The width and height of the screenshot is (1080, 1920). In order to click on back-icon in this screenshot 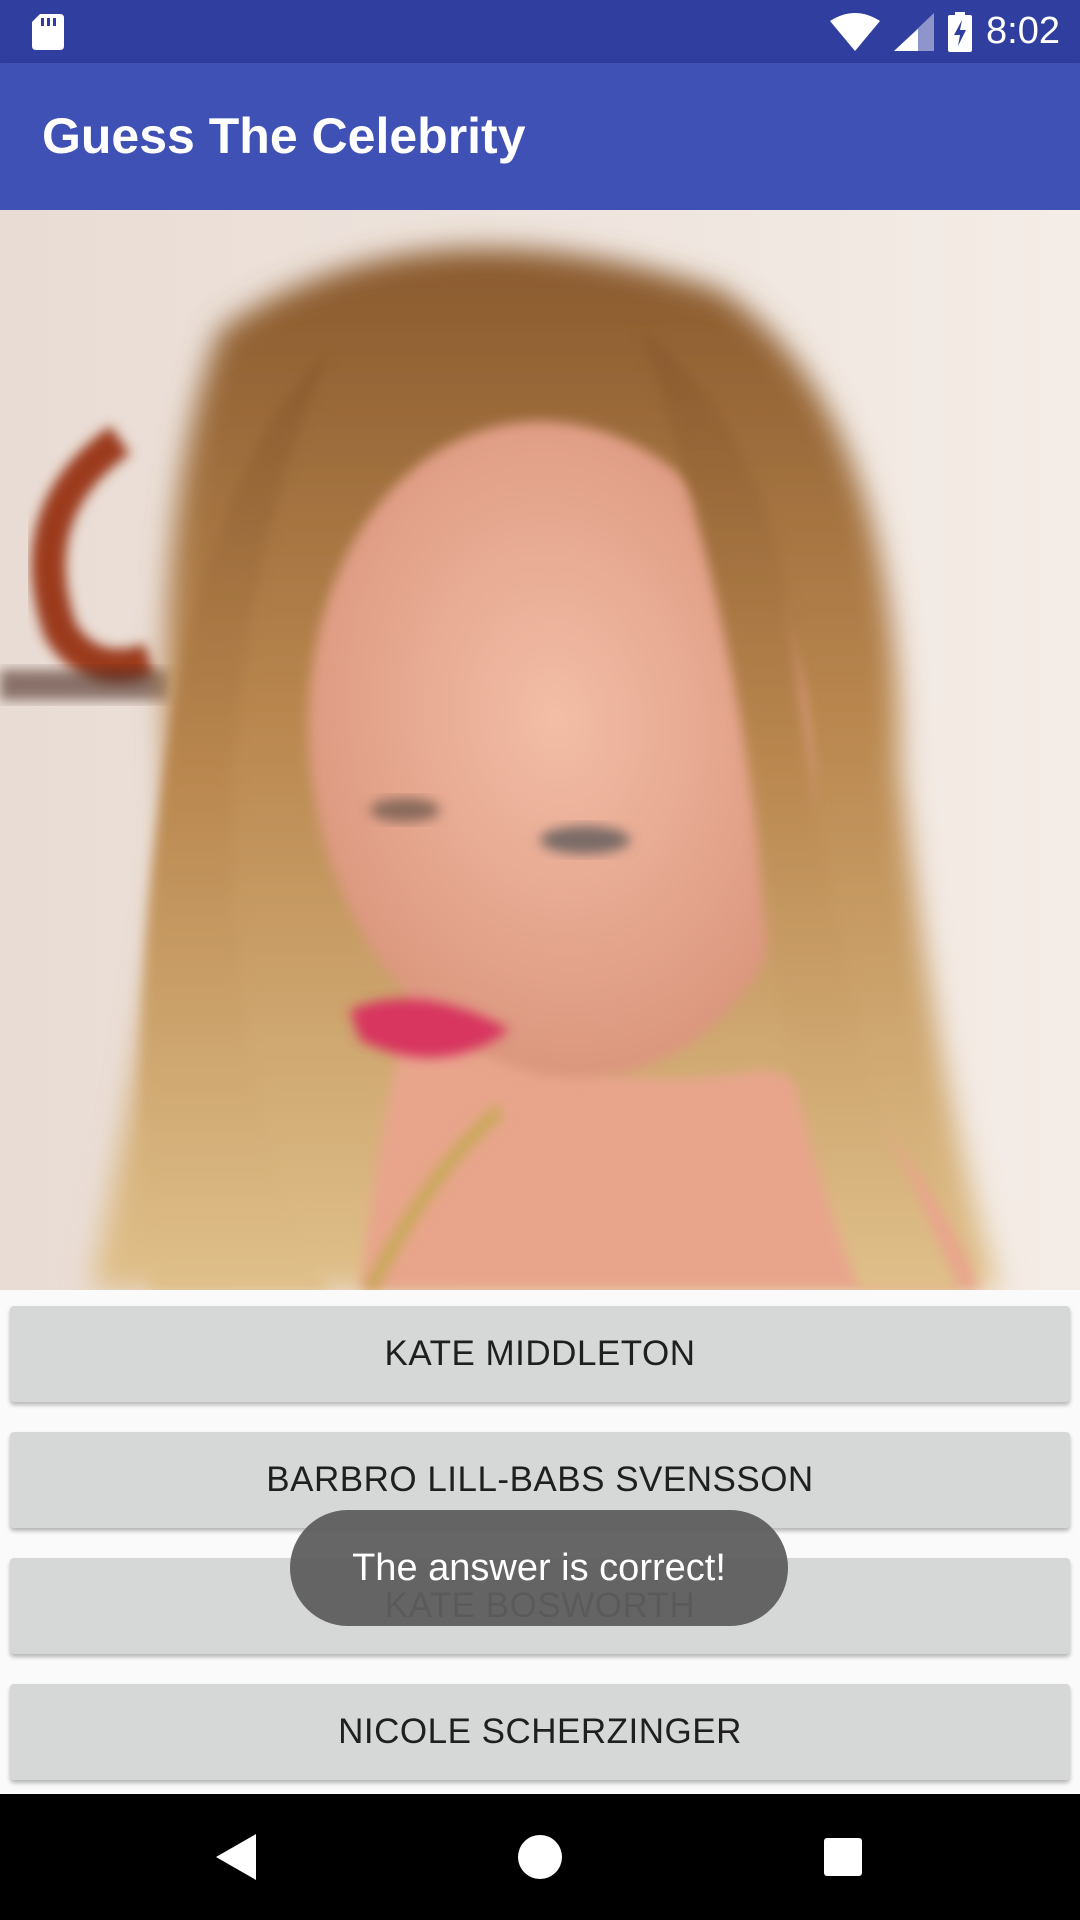, I will do `click(237, 1857)`.